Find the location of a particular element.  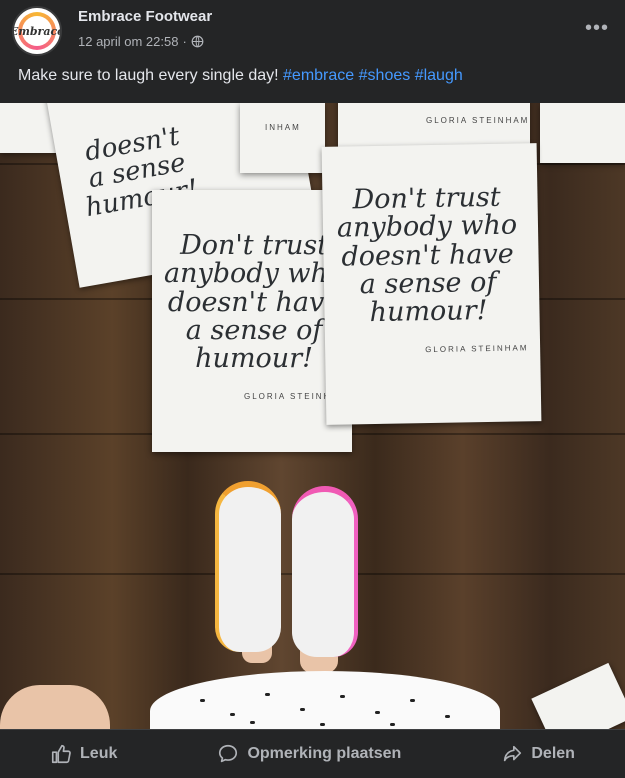

page-name-link: Embrace Footwear is located at coordinates (145, 16).